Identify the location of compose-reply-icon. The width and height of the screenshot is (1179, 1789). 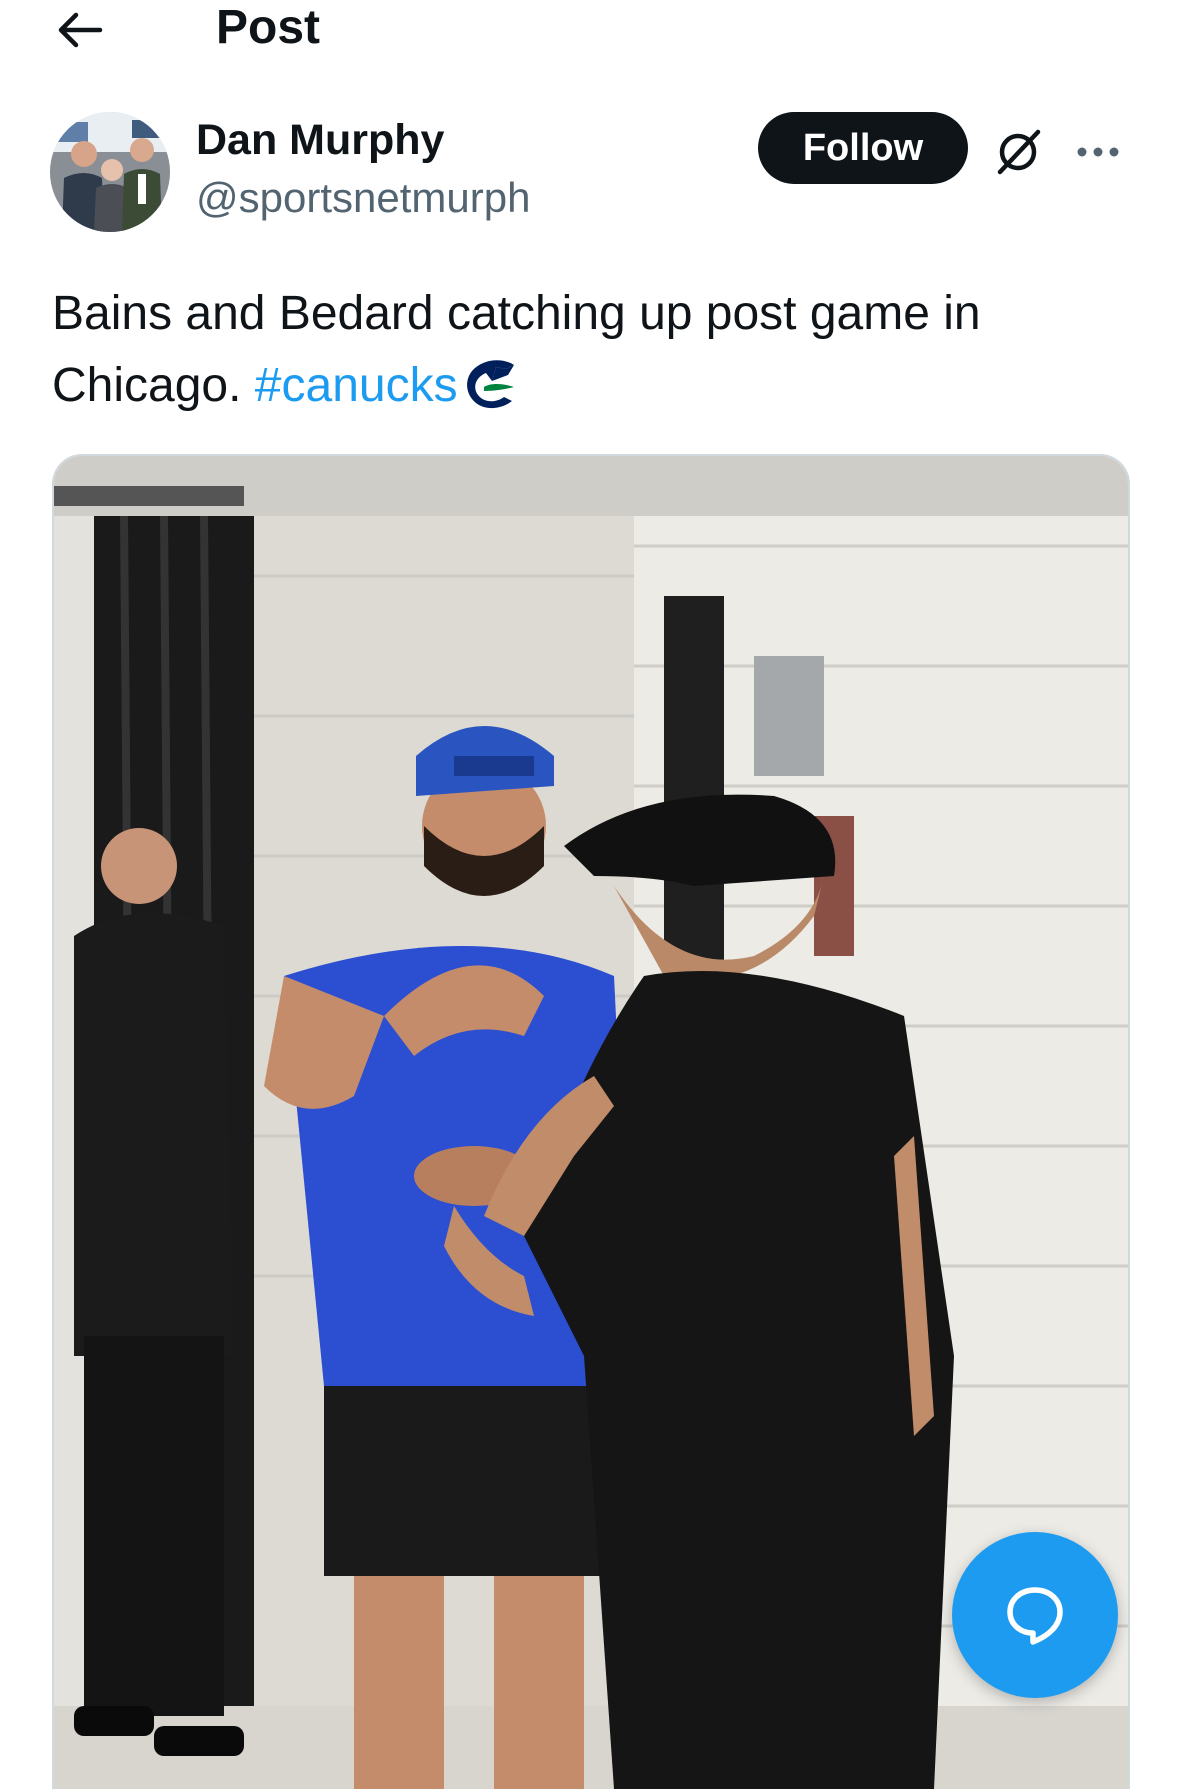
(1035, 1616).